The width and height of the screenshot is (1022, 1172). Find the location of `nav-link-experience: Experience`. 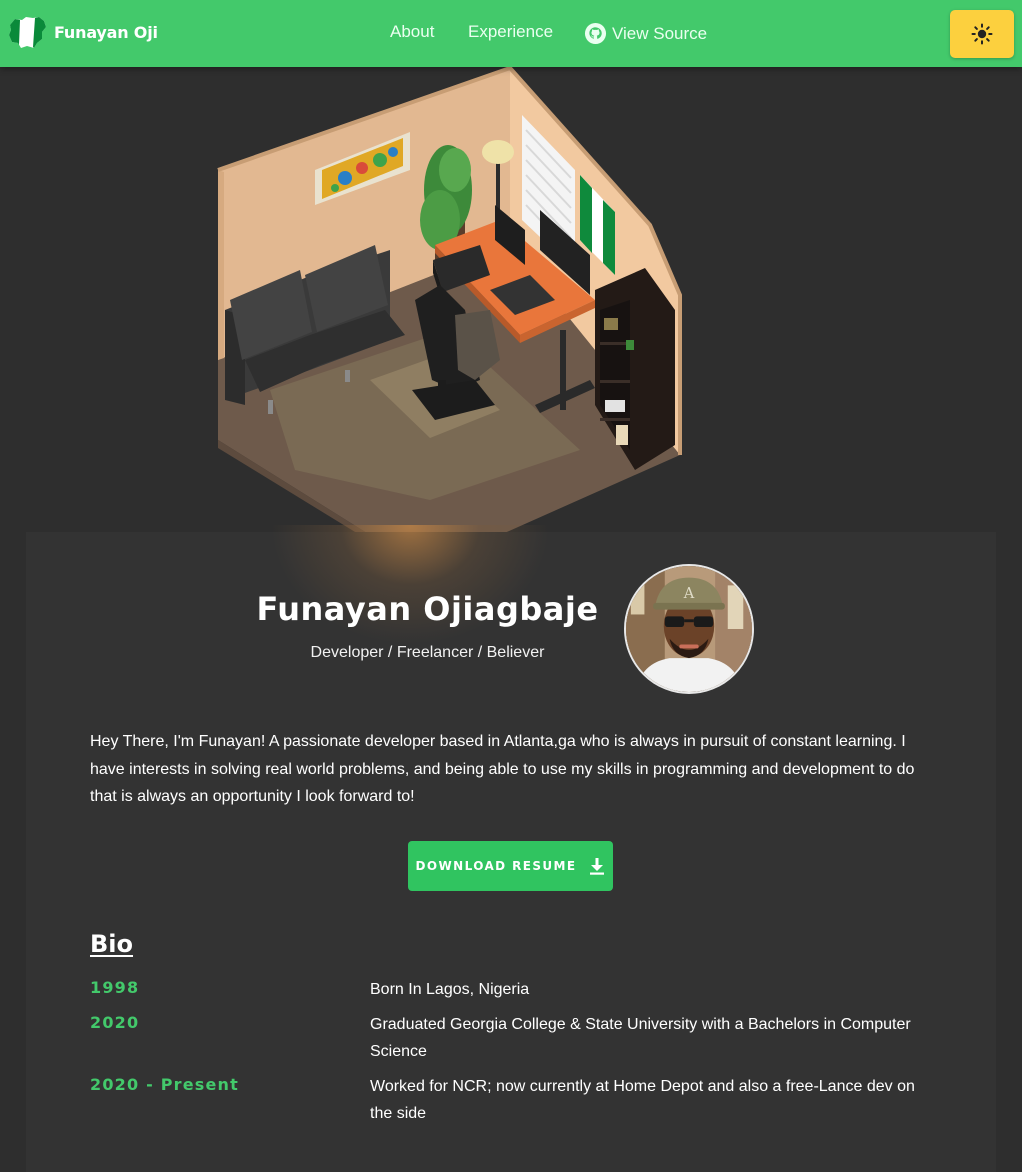

nav-link-experience: Experience is located at coordinates (510, 32).